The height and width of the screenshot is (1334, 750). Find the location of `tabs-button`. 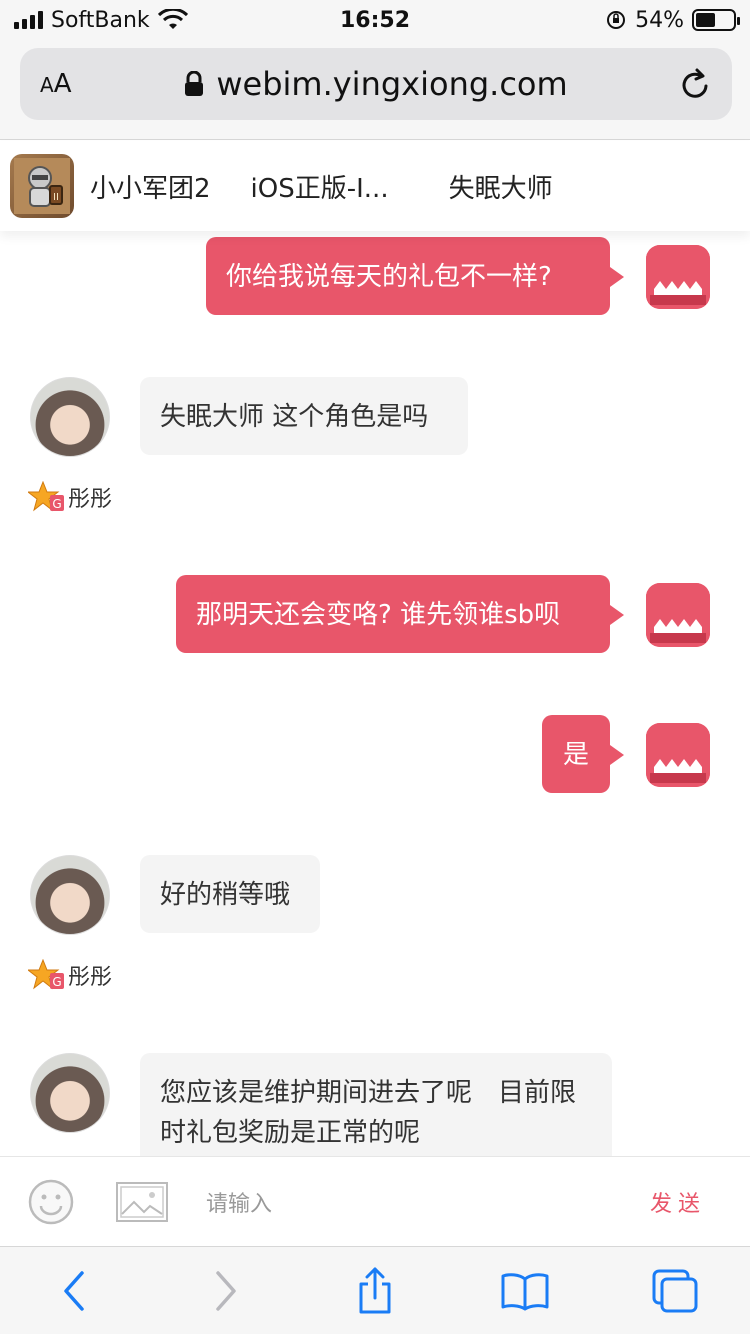

tabs-button is located at coordinates (675, 1291).